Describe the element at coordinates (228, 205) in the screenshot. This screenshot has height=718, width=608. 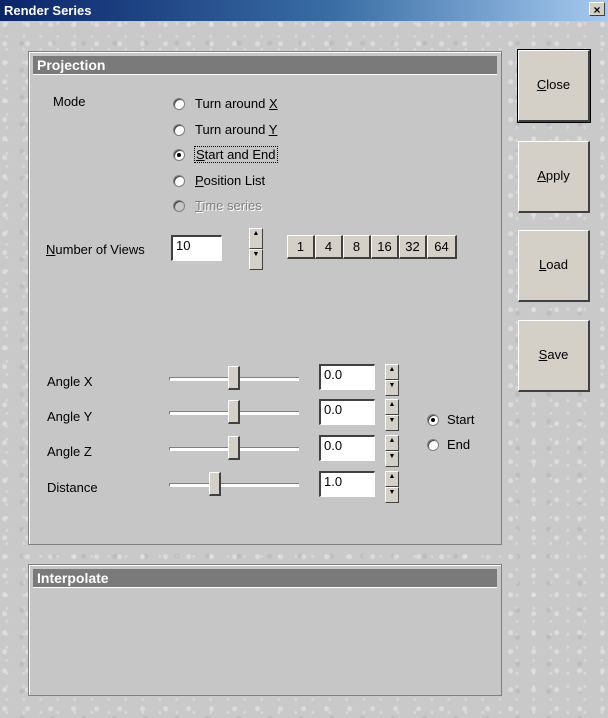
I see `mode-option-label: Time series` at that location.